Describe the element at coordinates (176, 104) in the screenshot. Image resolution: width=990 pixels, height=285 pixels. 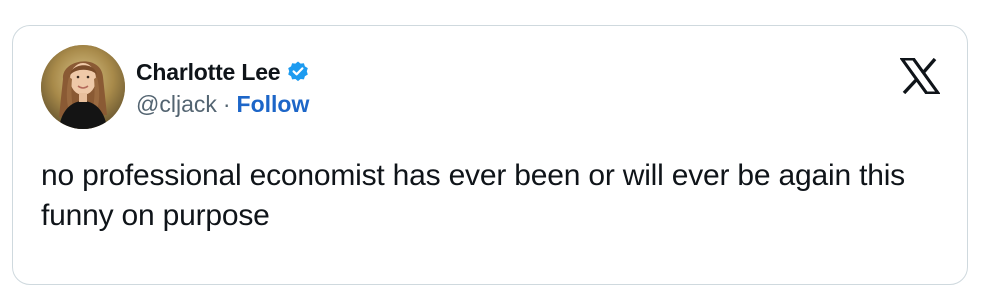
I see `user-handle: @cljack` at that location.